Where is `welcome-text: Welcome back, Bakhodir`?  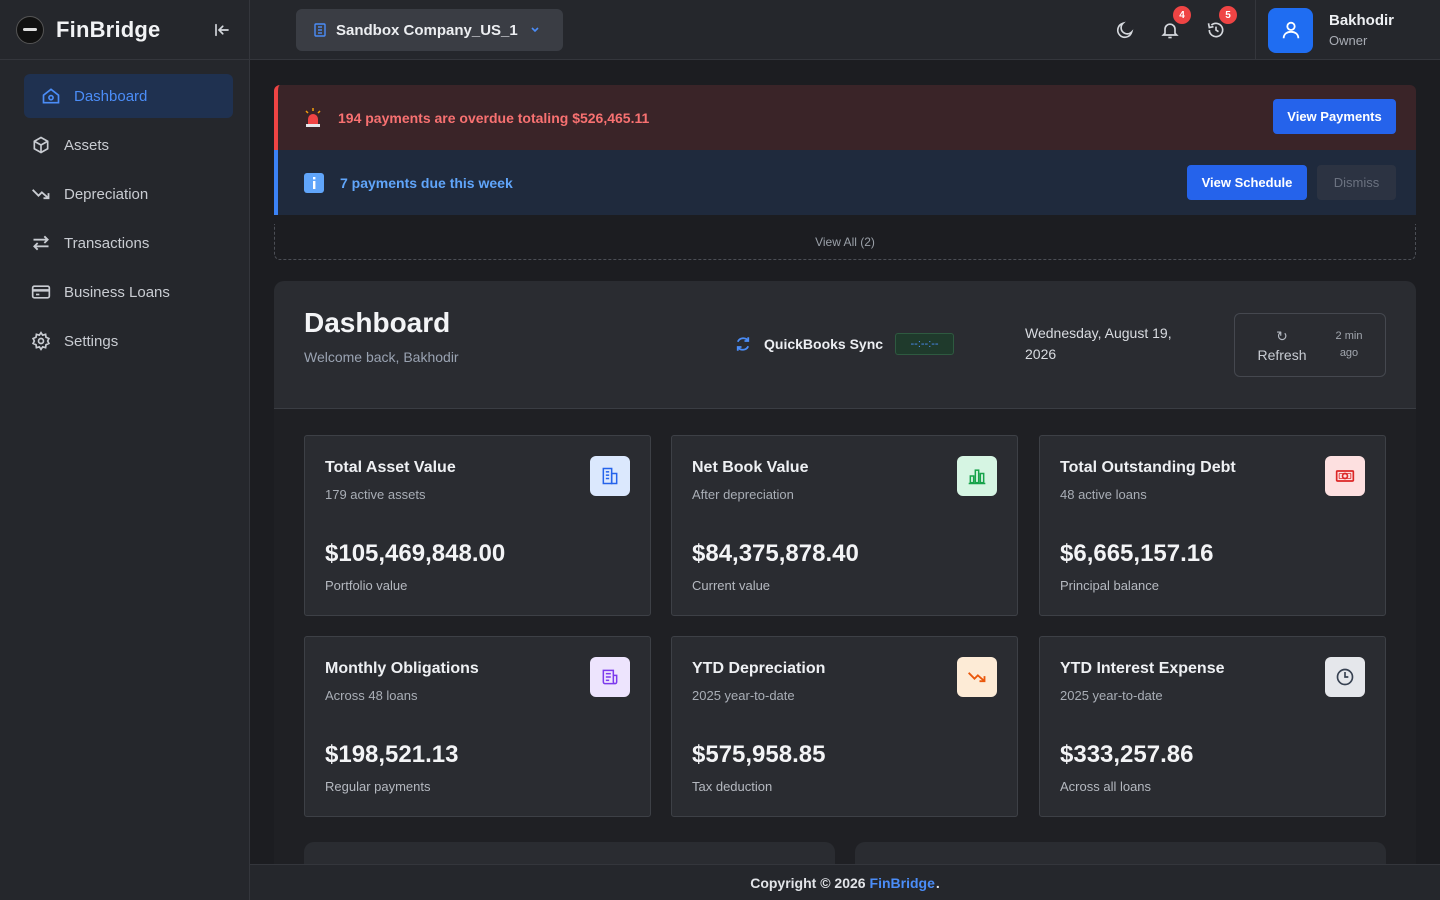 welcome-text: Welcome back, Bakhodir is located at coordinates (381, 357).